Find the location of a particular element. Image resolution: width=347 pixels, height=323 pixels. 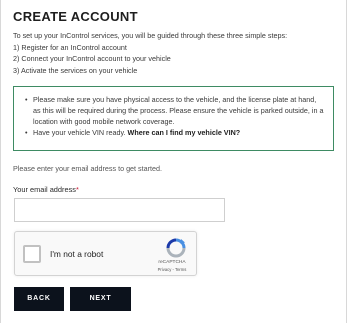

recaptcha-privacy-terms: Privacy - Terms is located at coordinates (172, 269).